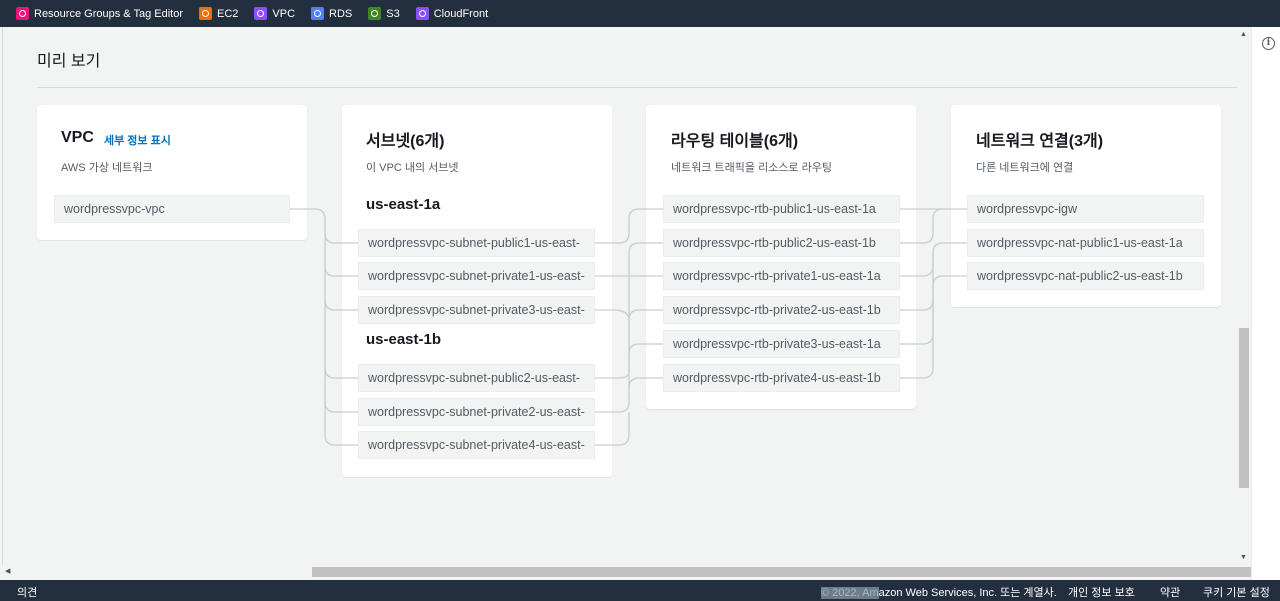 The width and height of the screenshot is (1280, 601). I want to click on favorite-cloudfront: CloudFront, so click(452, 13).